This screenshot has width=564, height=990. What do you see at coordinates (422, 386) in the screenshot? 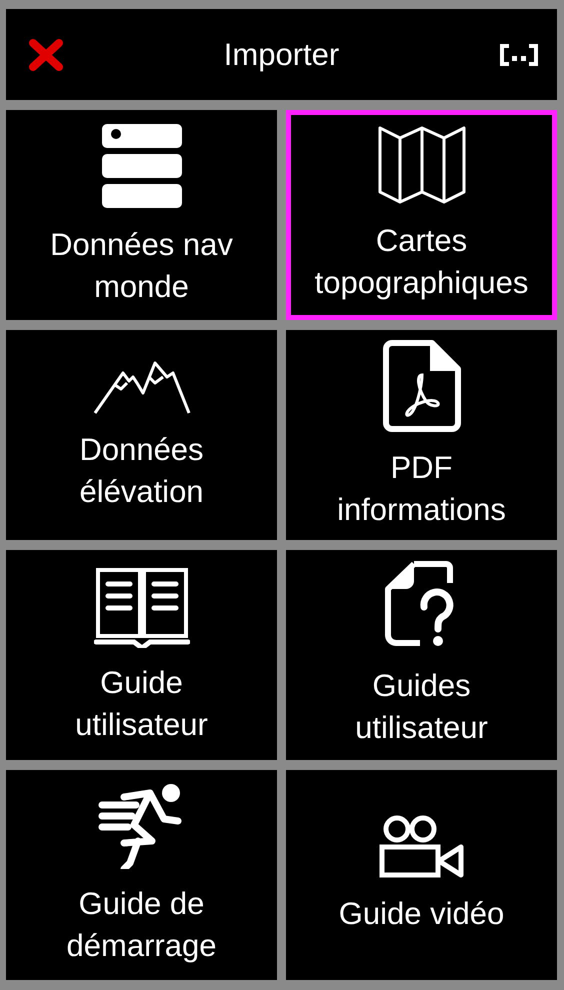
I see `pdf-file-icon` at bounding box center [422, 386].